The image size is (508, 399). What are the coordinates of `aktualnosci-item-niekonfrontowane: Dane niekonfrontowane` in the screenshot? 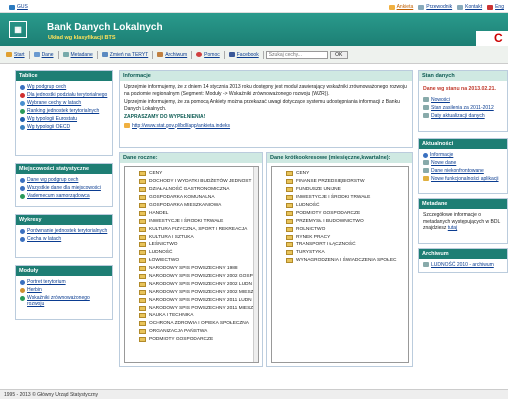 It's located at (463, 171).